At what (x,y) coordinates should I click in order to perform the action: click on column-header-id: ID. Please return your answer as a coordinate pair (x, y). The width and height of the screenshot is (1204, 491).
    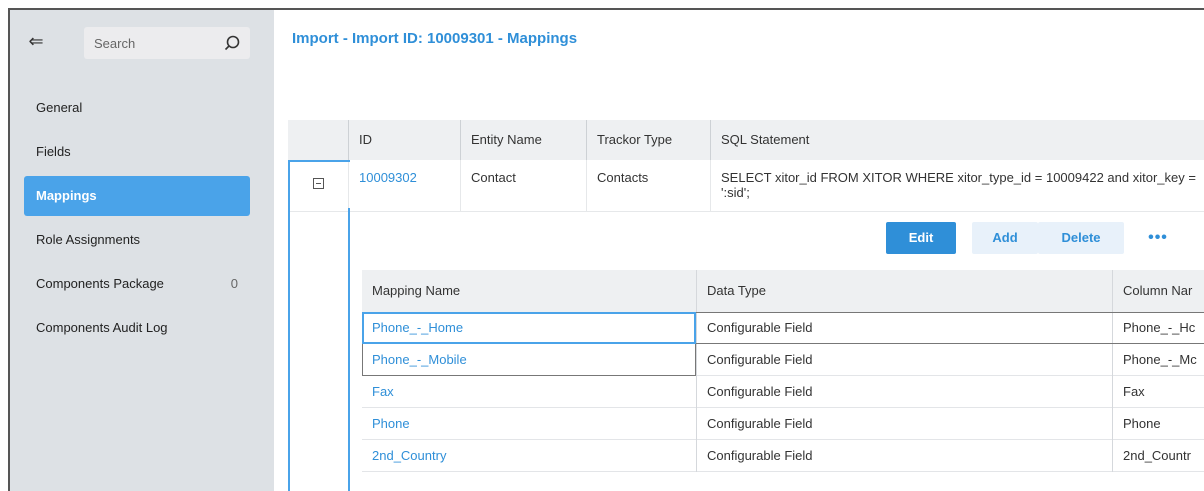
    Looking at the image, I should click on (404, 140).